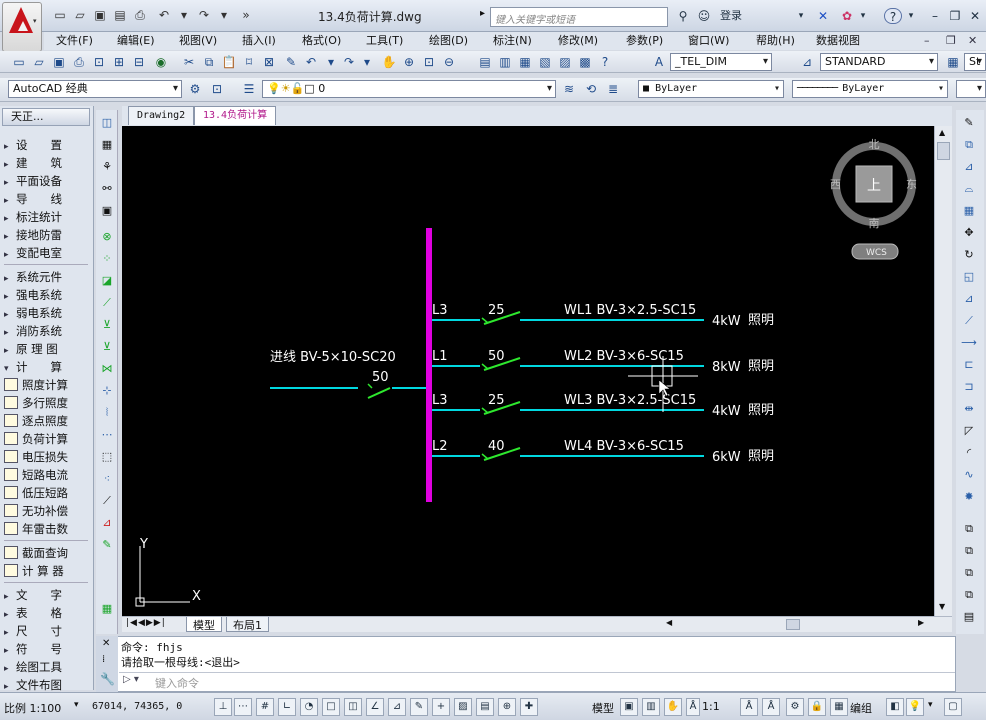  I want to click on help-dropdown-icon: ▾, so click(911, 16).